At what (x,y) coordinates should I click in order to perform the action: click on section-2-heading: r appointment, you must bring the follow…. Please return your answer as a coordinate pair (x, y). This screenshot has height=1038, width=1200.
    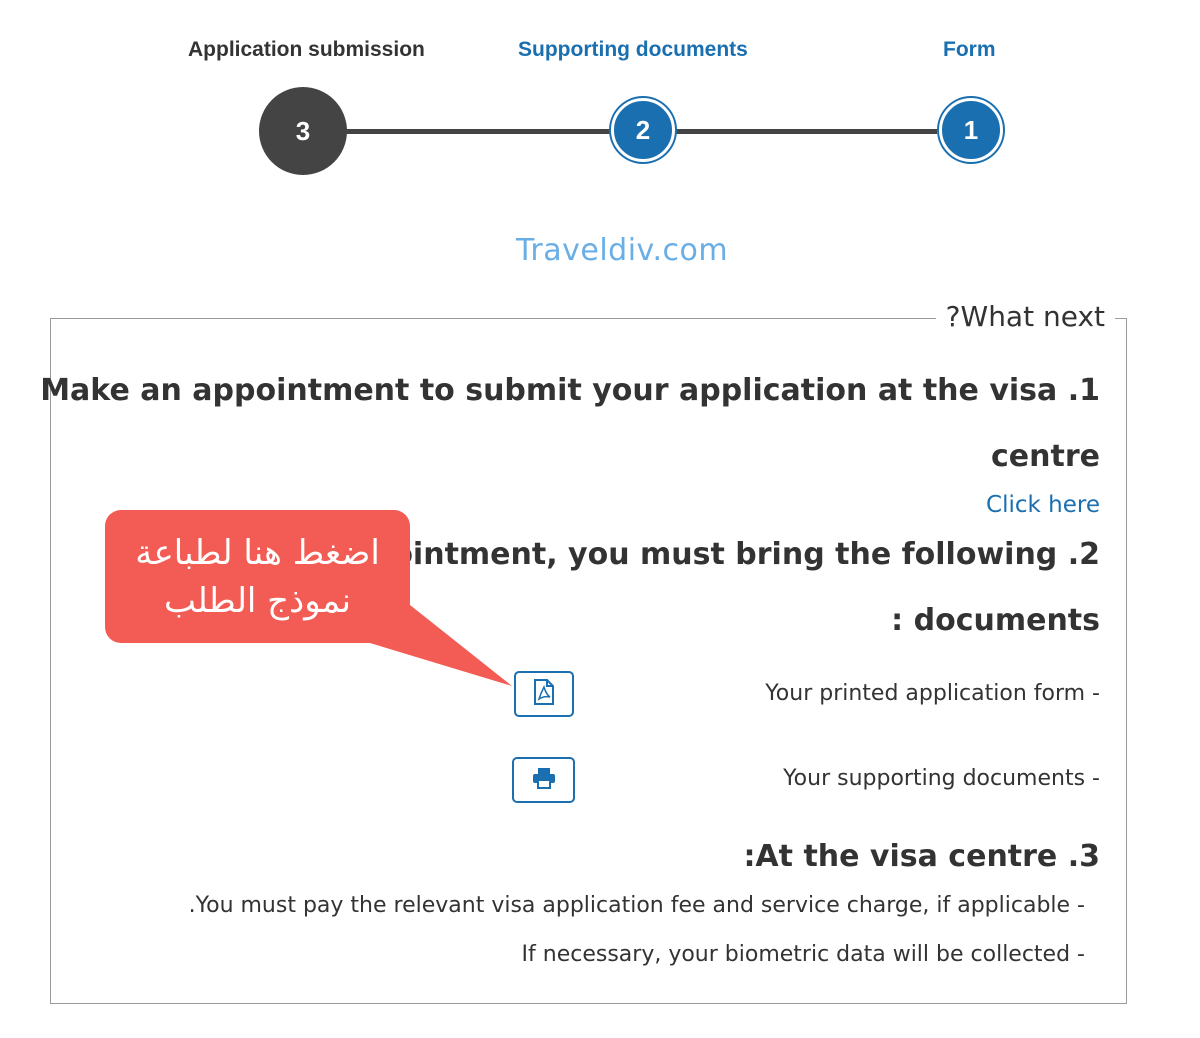
    Looking at the image, I should click on (701, 554).